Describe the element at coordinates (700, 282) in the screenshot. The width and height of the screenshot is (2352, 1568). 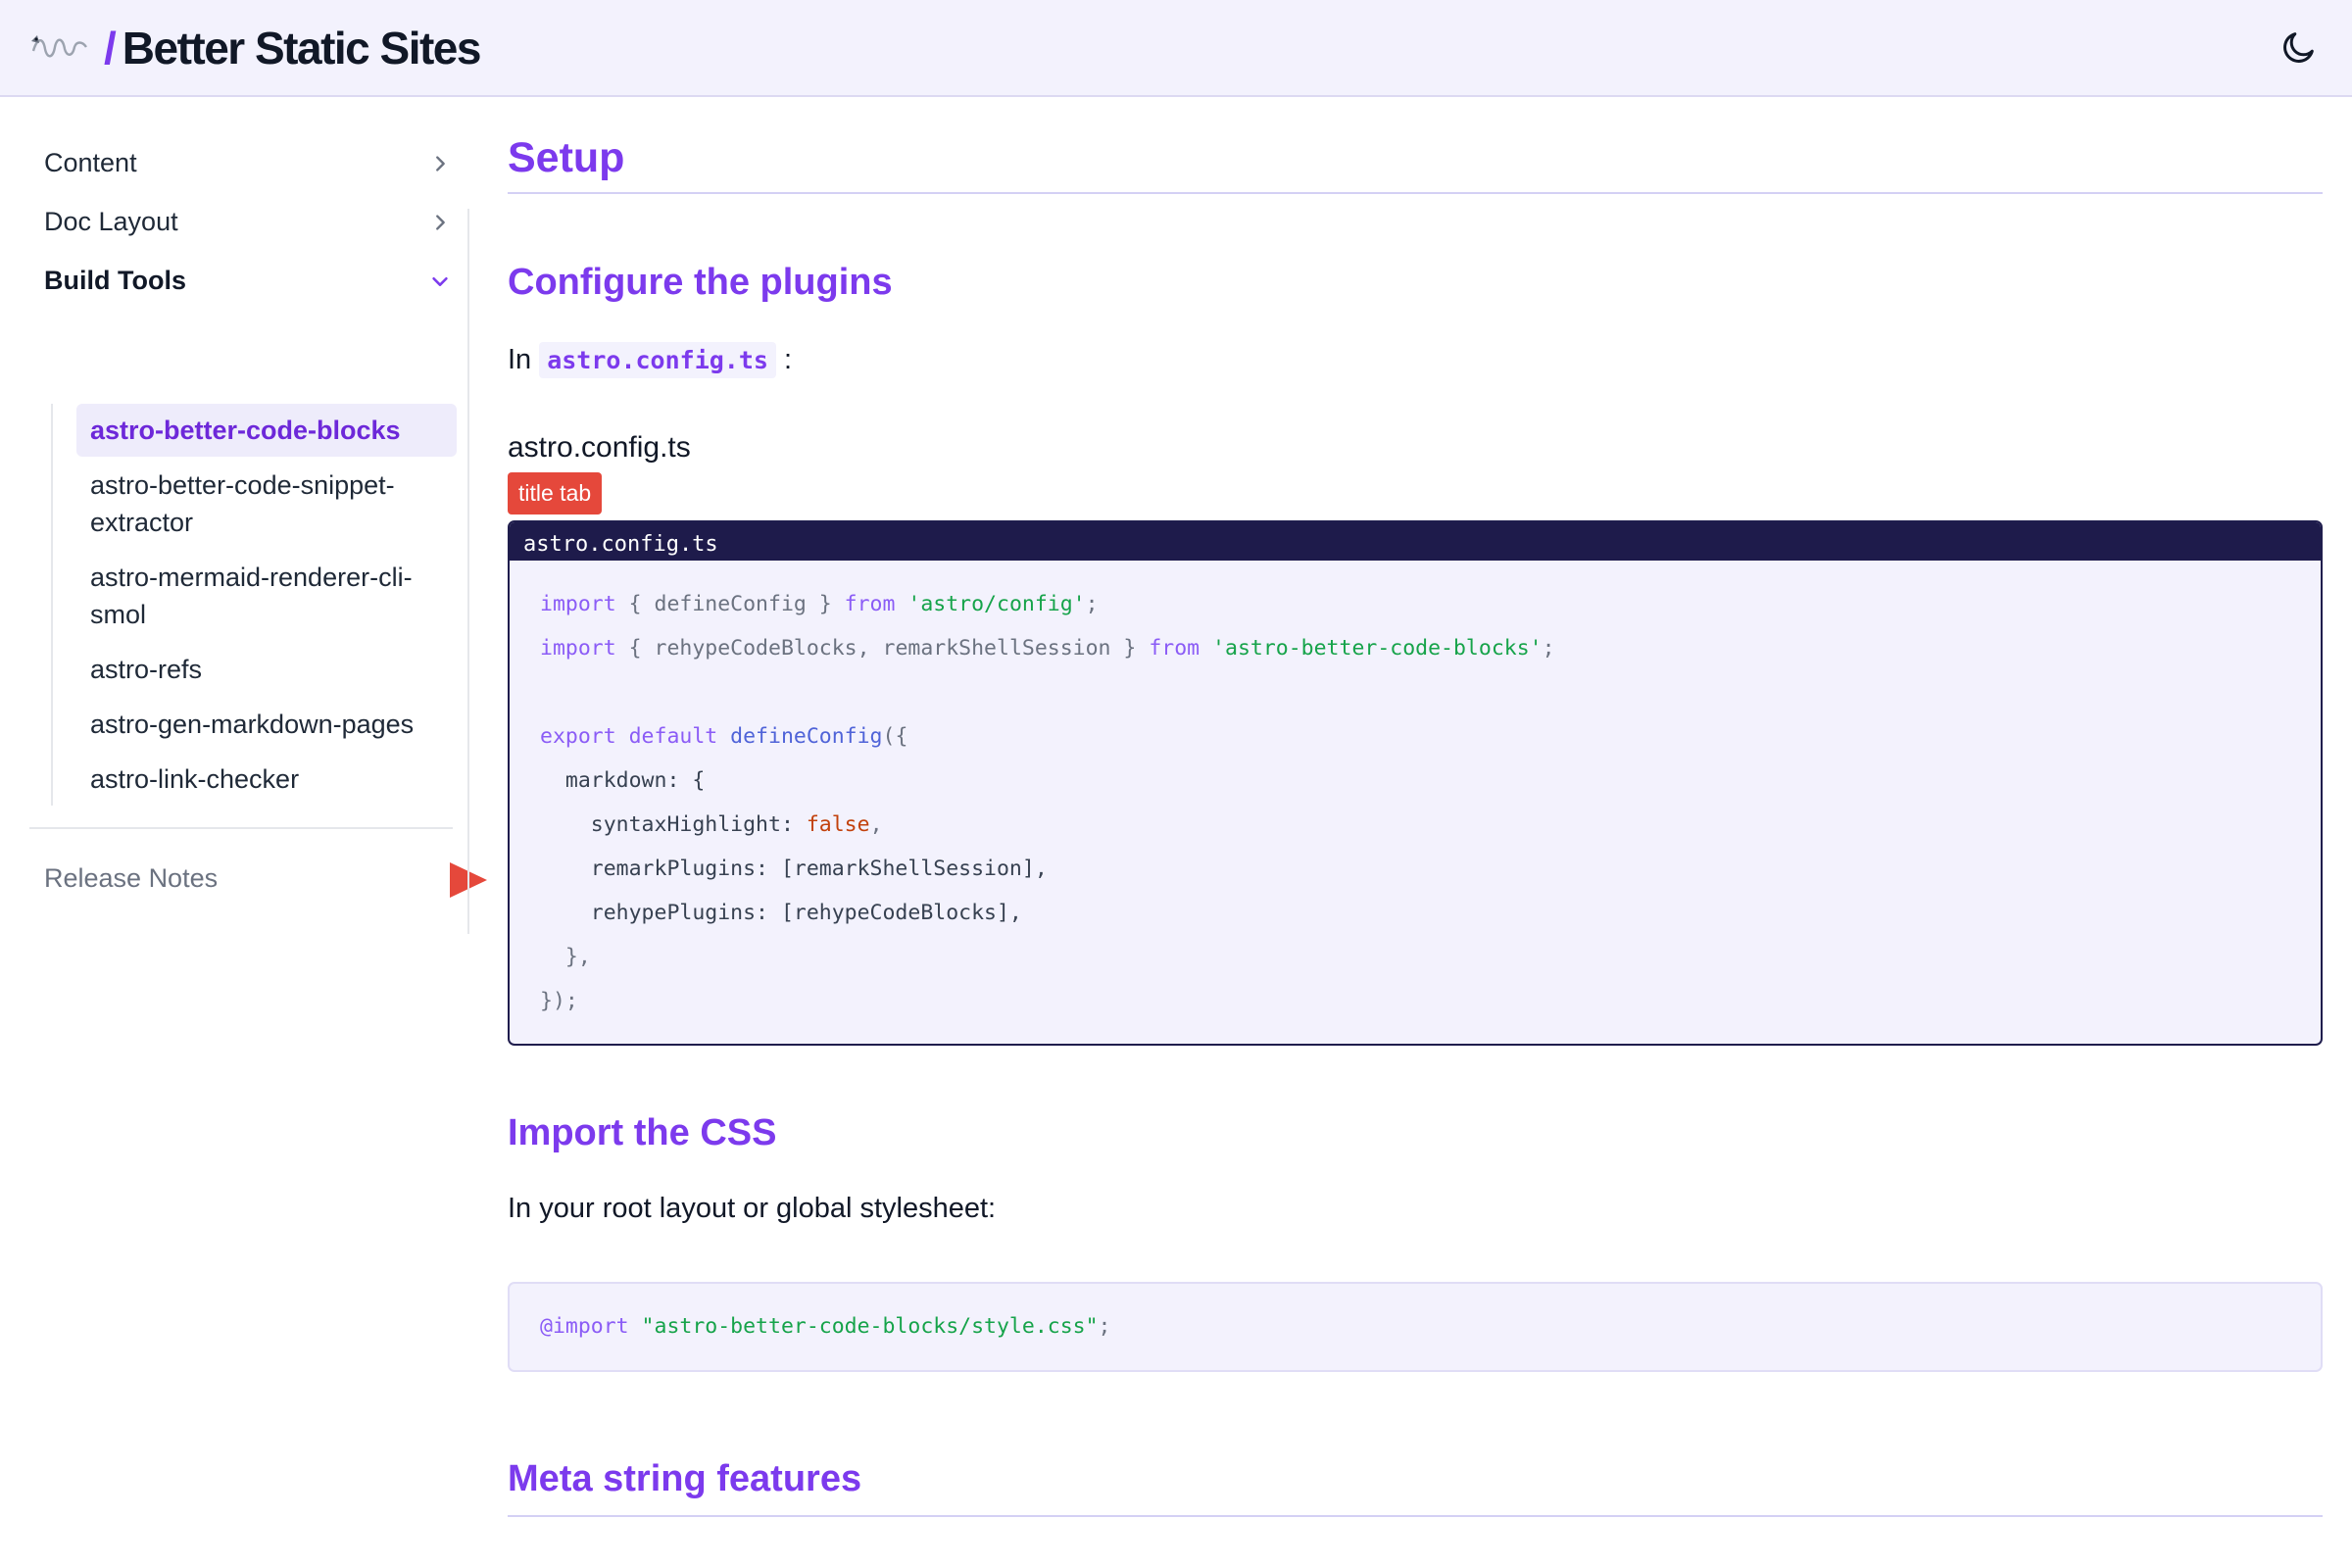
I see `section-heading-configure-plugins: Configure the plugins` at that location.